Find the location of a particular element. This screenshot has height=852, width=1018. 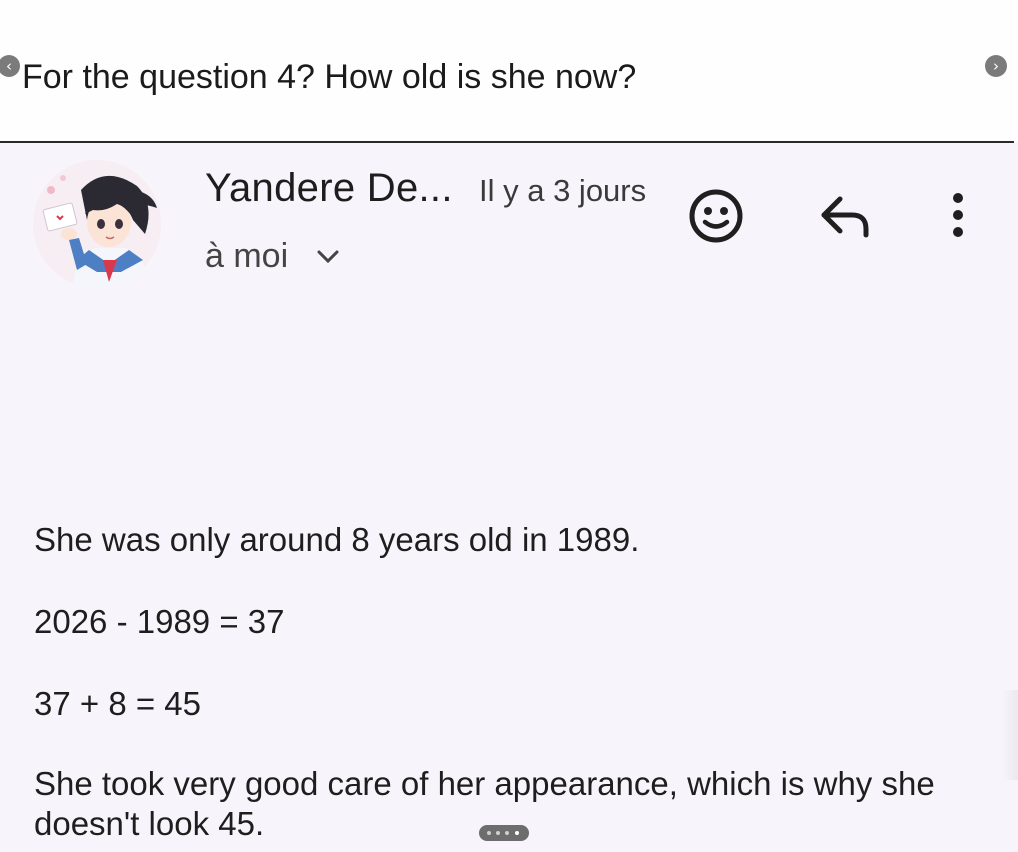

indicator-dot-active is located at coordinates (517, 833).